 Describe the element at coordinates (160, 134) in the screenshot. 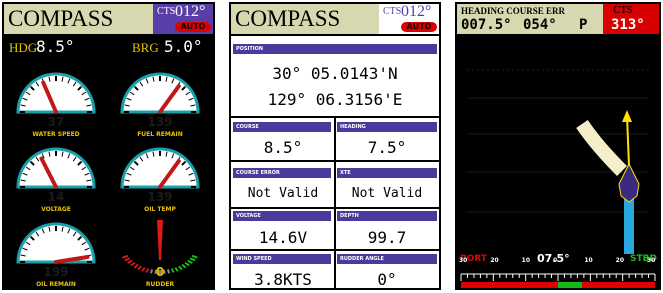

I see `gauge-label: FUEL REMAIN` at that location.